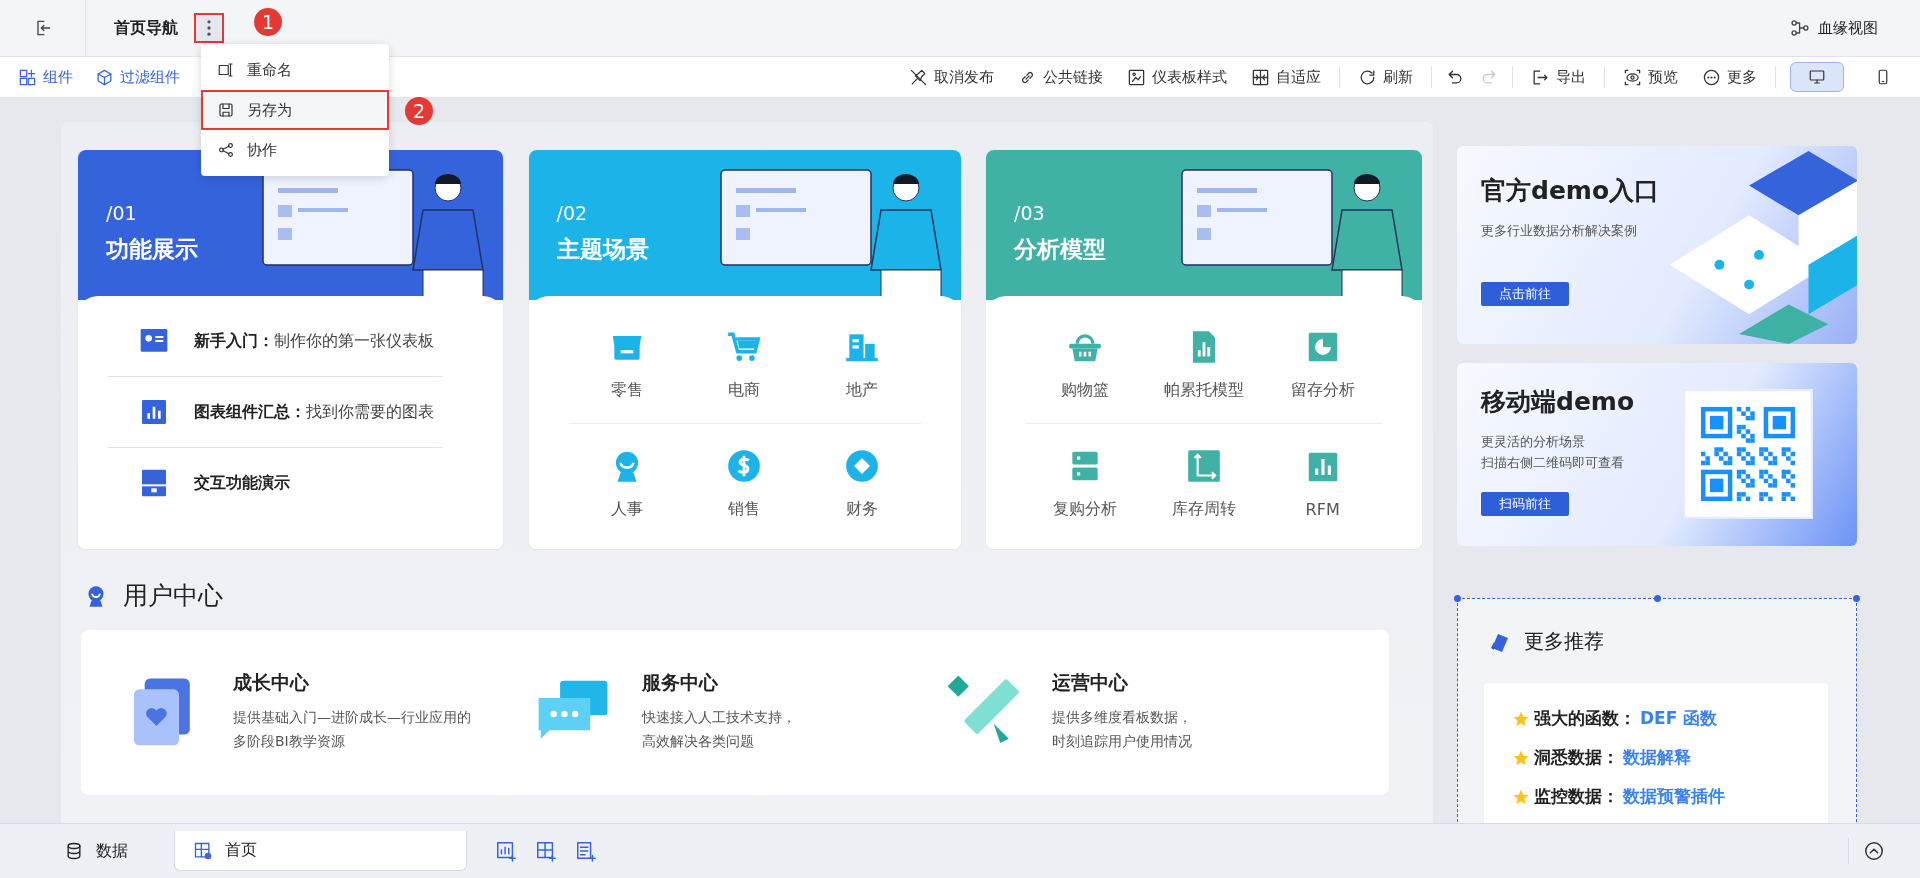  Describe the element at coordinates (352, 717) in the screenshot. I see `center-description: 提供基础入门—进阶成长—行业应用的` at that location.